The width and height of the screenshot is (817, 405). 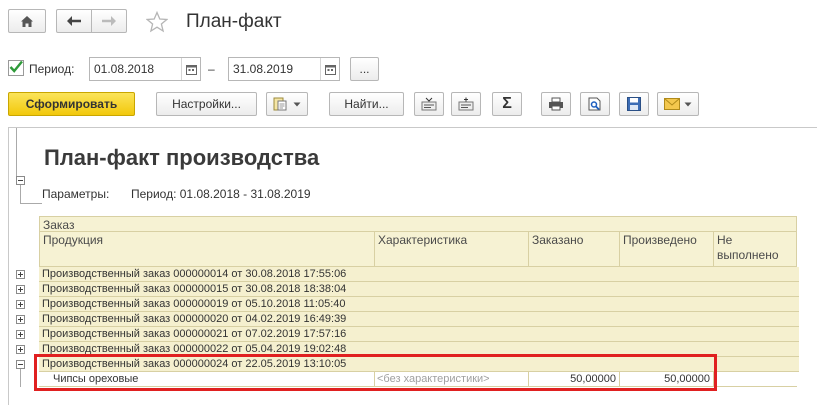 I want to click on arrow-right-icon, so click(x=109, y=21).